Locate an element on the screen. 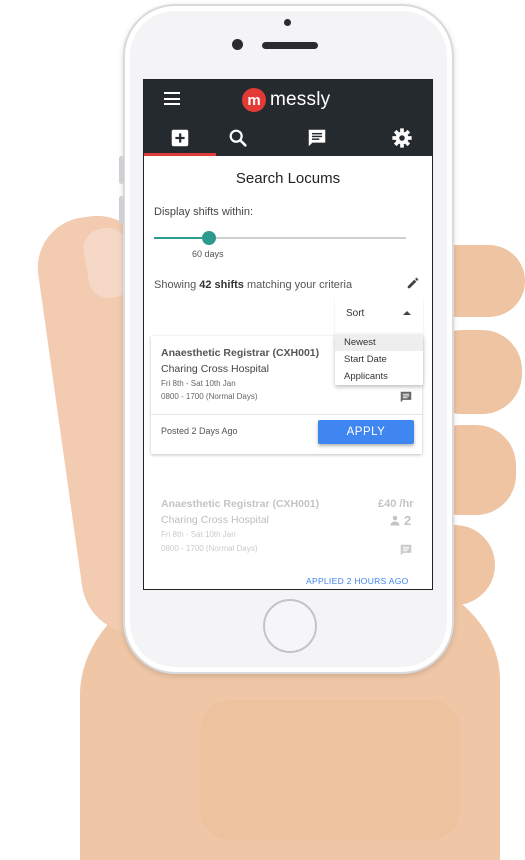  person-icon is located at coordinates (395, 520).